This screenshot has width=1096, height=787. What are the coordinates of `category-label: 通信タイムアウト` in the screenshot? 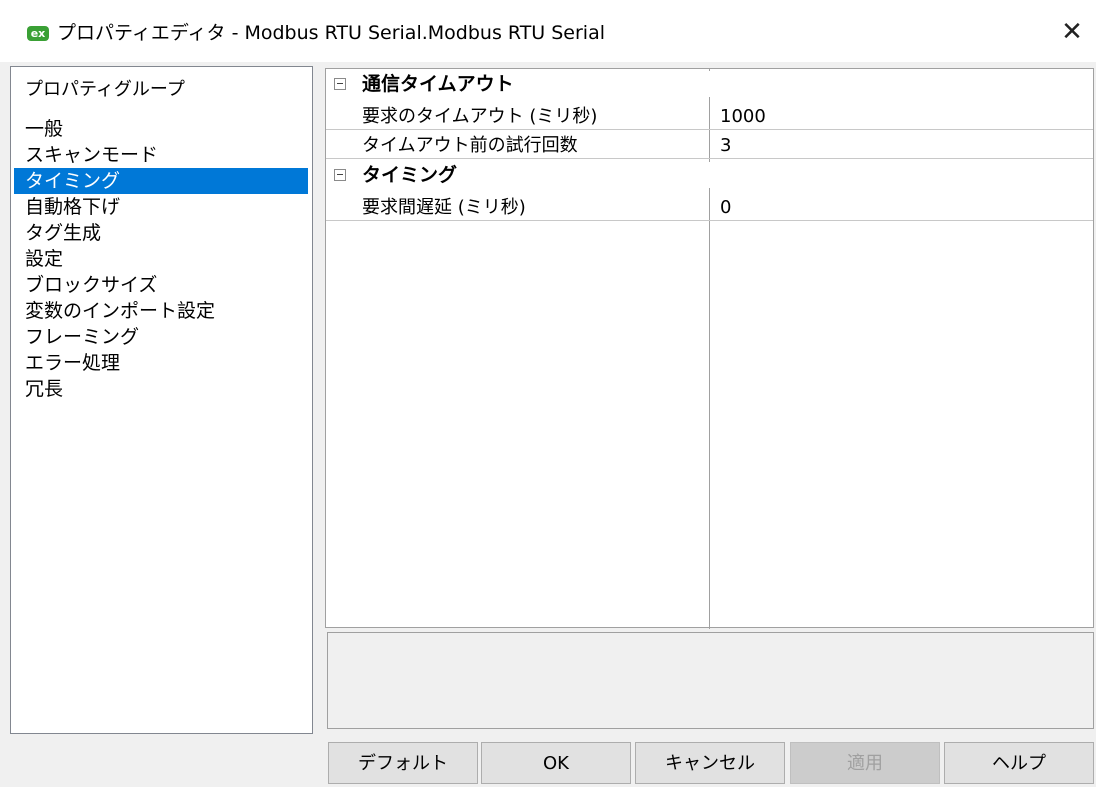 It's located at (438, 84).